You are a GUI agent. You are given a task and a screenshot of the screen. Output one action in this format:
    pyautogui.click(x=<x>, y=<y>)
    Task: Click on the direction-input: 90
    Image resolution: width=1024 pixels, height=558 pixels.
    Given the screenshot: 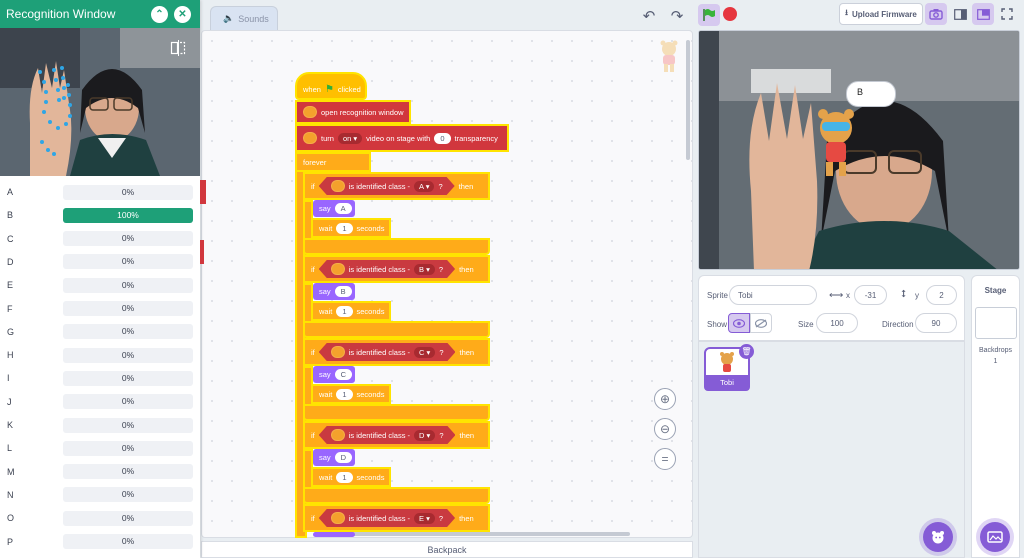 What is the action you would take?
    pyautogui.click(x=936, y=323)
    